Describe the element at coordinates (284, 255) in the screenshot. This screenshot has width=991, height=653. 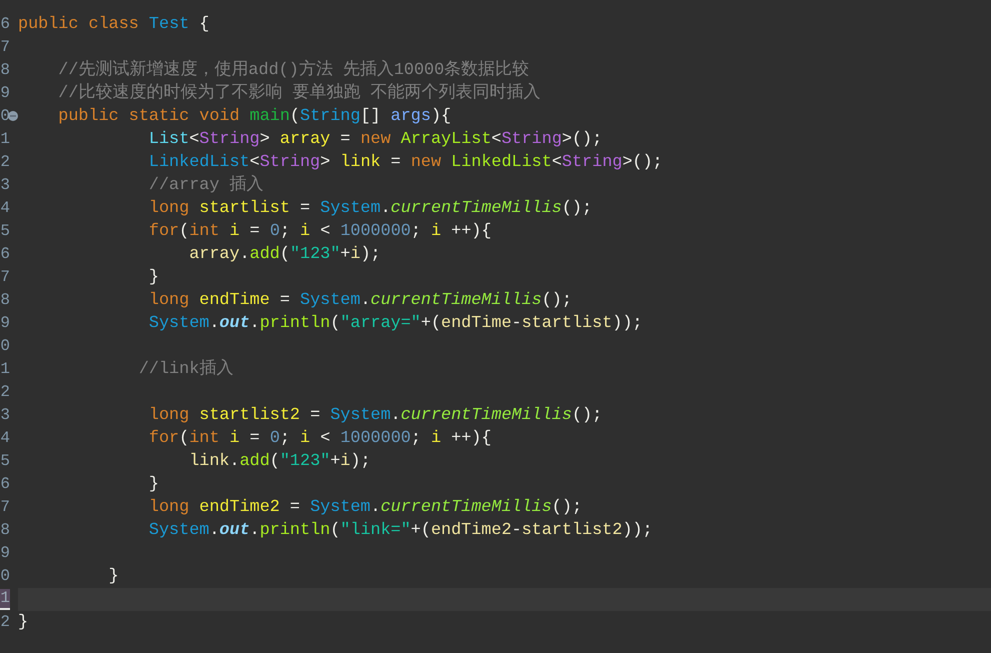
I see `code-line: array.add("123"+i);` at that location.